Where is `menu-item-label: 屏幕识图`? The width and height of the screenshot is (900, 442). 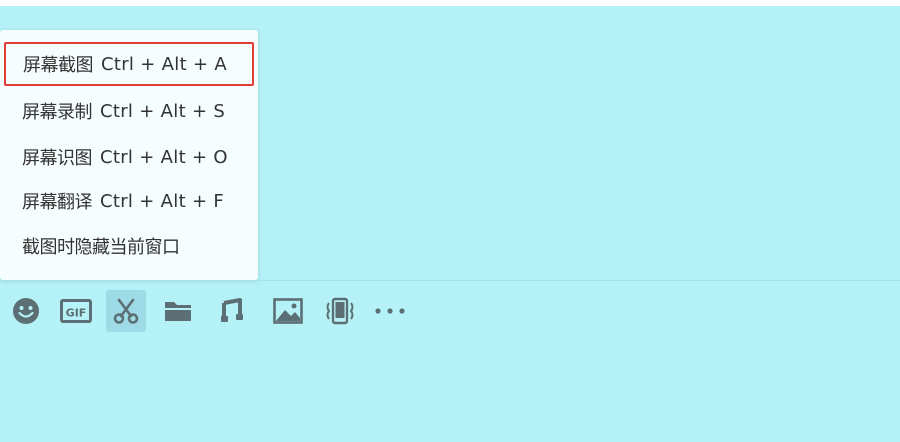 menu-item-label: 屏幕识图 is located at coordinates (57, 158).